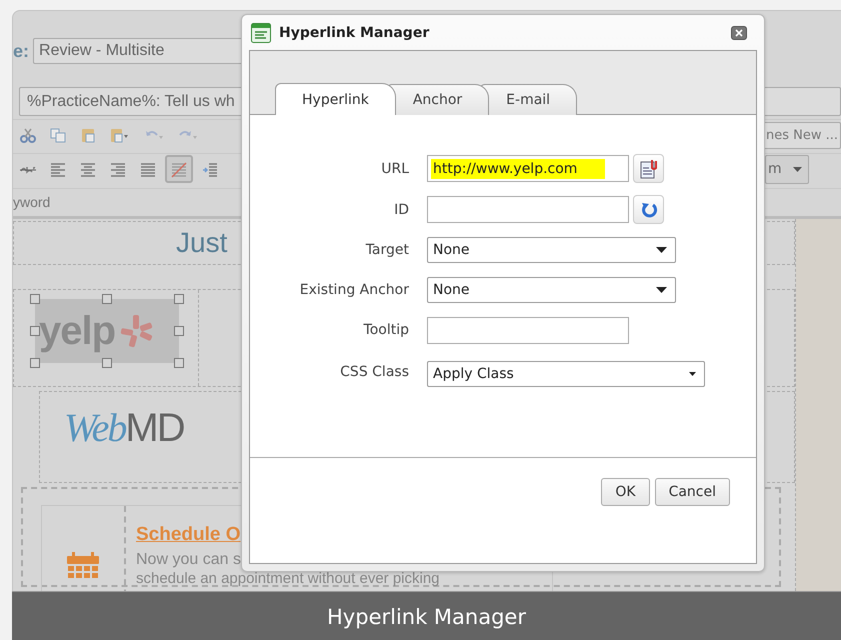  I want to click on slash-icon, so click(179, 169).